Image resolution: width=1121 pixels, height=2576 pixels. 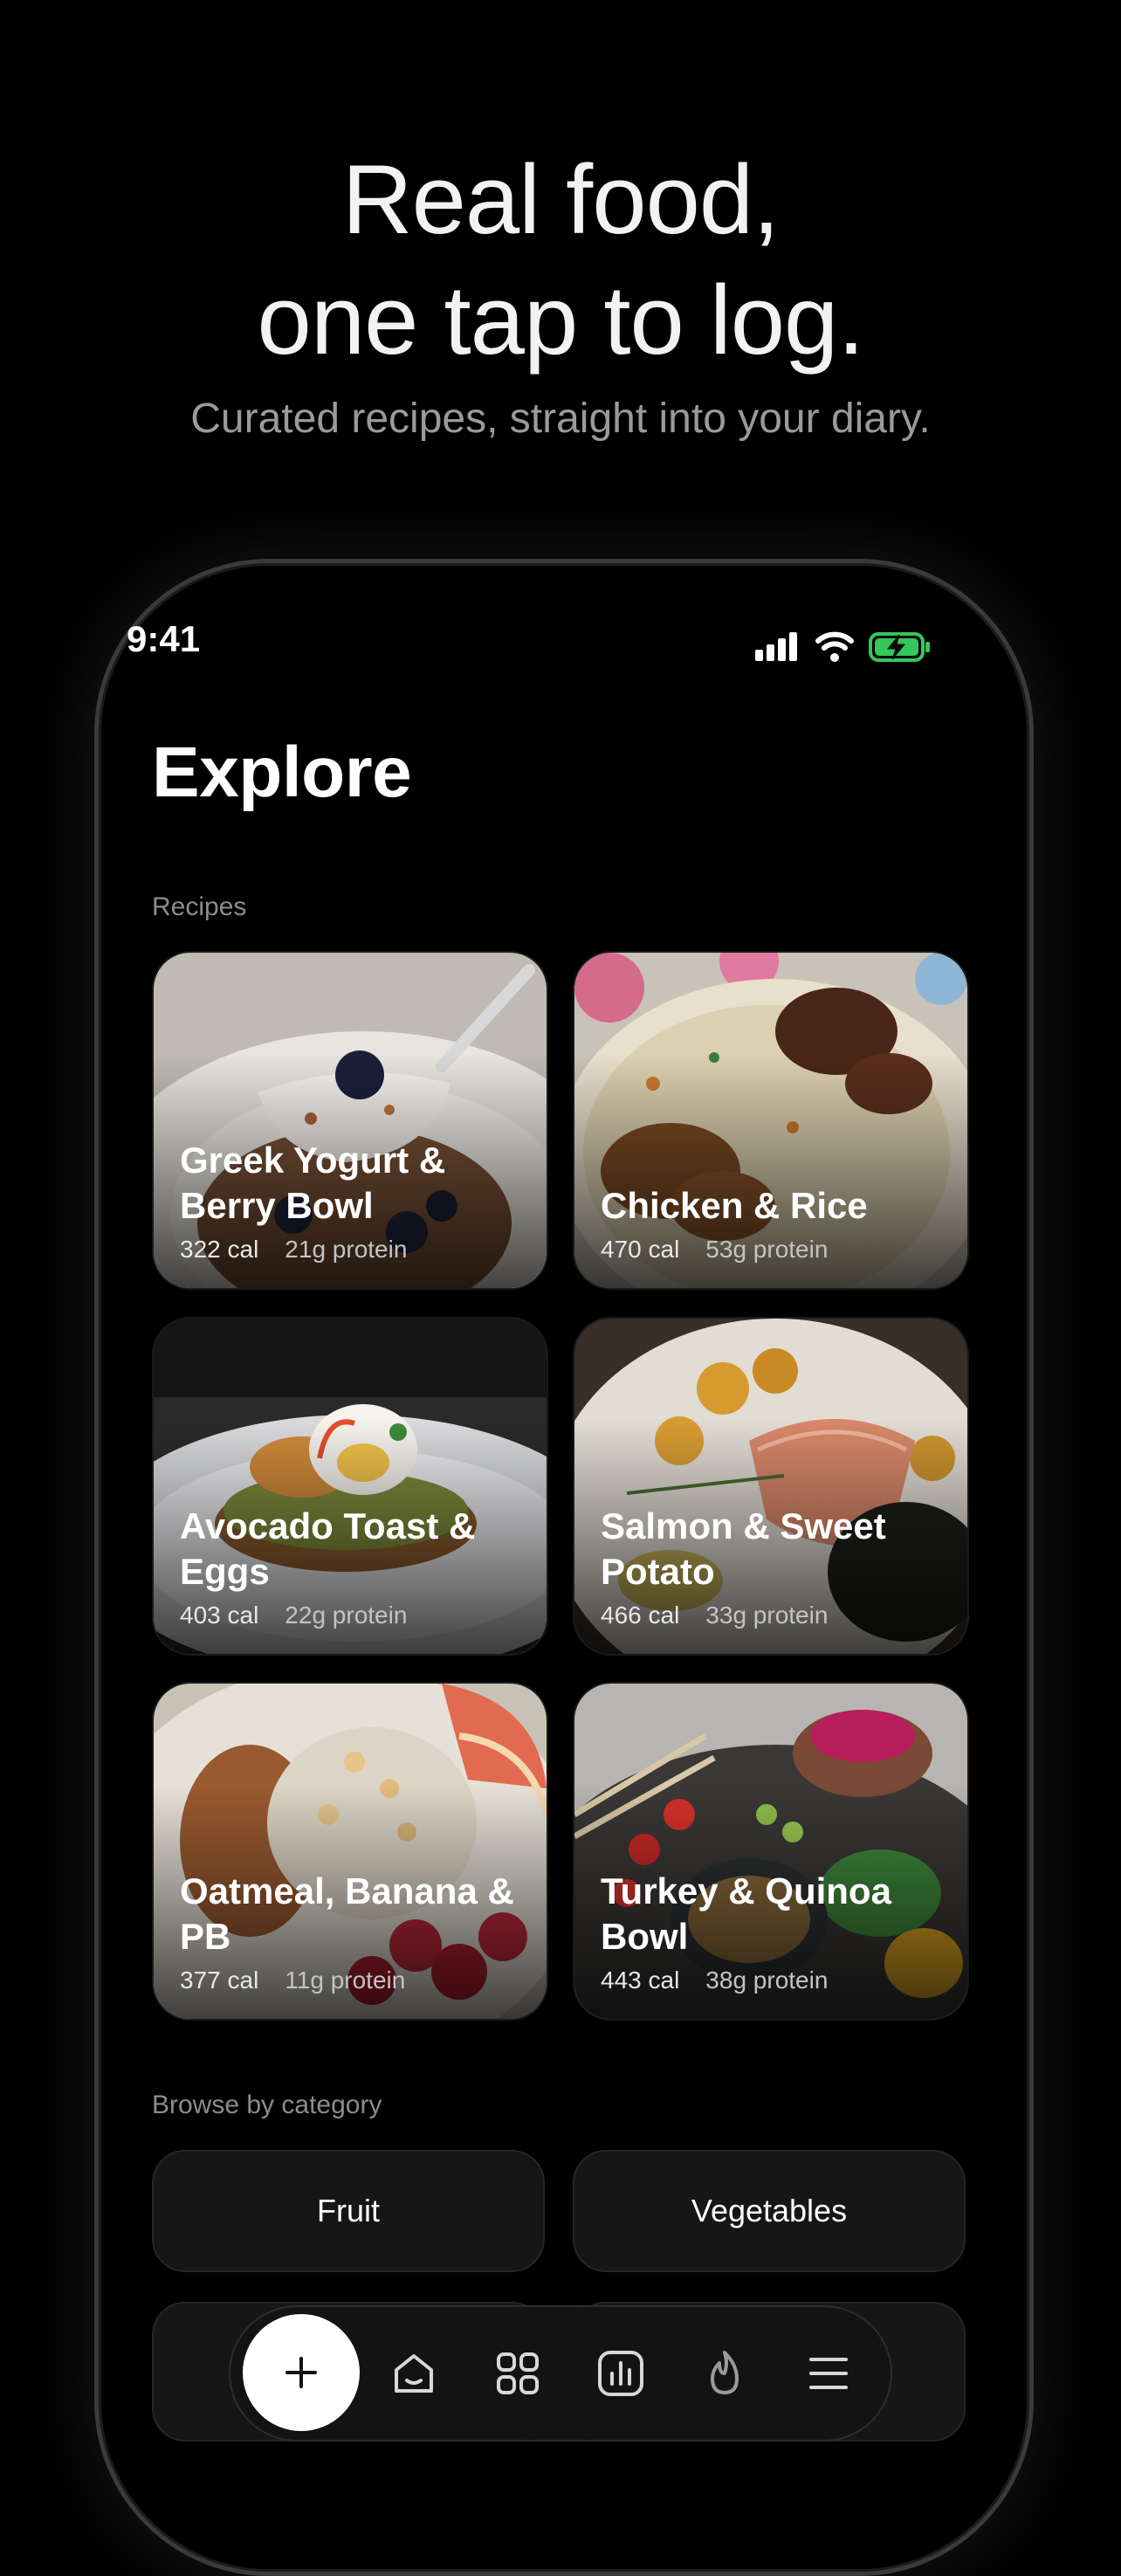 I want to click on recipe-calories: 403 cal, so click(x=219, y=1615).